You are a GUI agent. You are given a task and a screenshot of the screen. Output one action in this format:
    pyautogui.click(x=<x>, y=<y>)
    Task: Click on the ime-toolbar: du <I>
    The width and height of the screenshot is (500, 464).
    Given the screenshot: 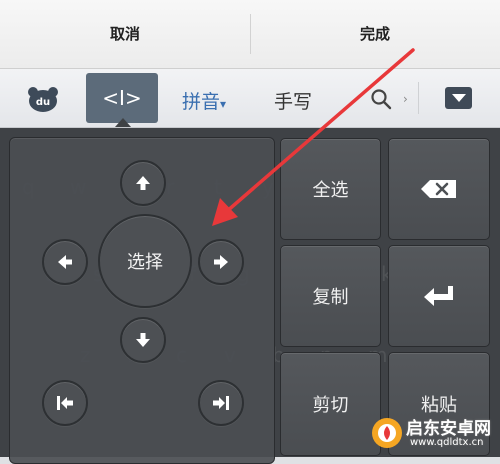 What is the action you would take?
    pyautogui.click(x=250, y=98)
    